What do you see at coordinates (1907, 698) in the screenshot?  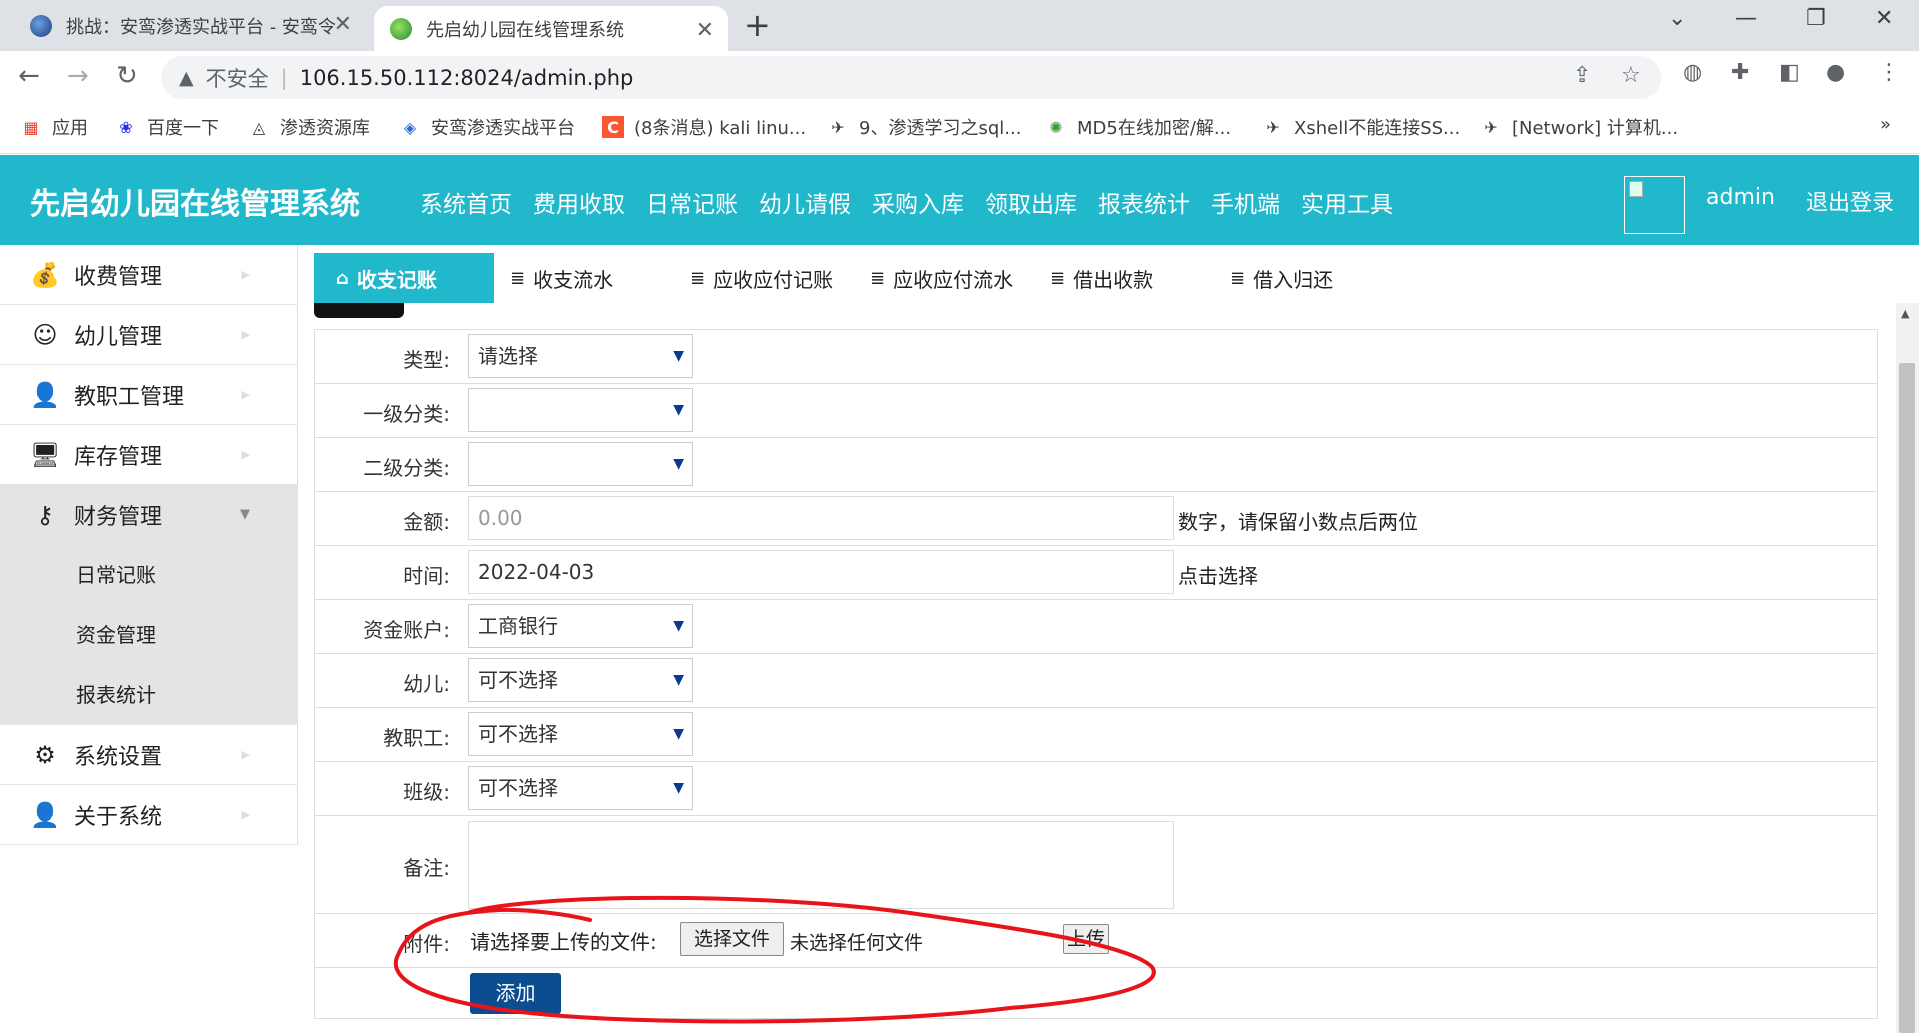 I see `scrollbar-thumb` at bounding box center [1907, 698].